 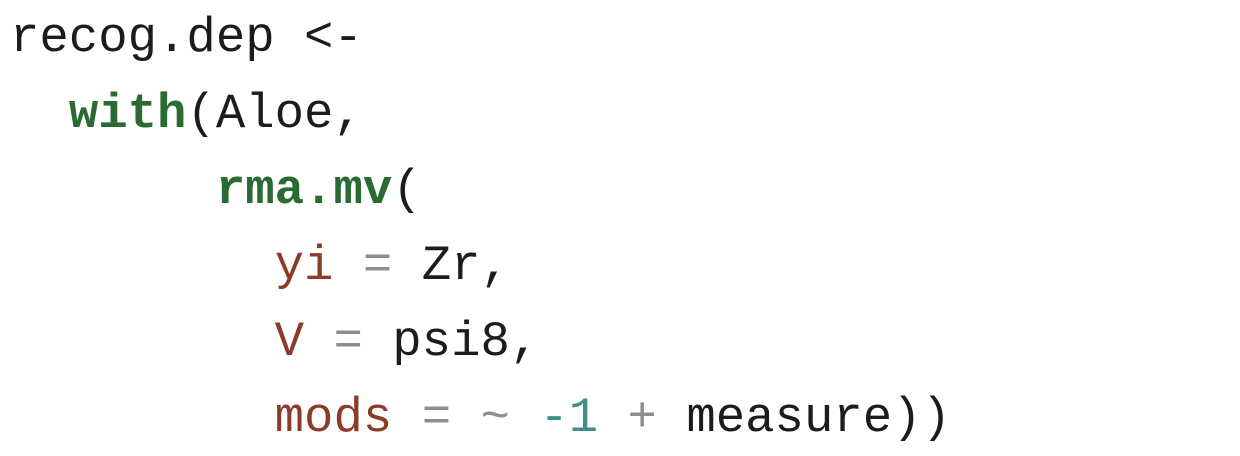 I want to click on with-args: (Aloe,, so click(x=274, y=114).